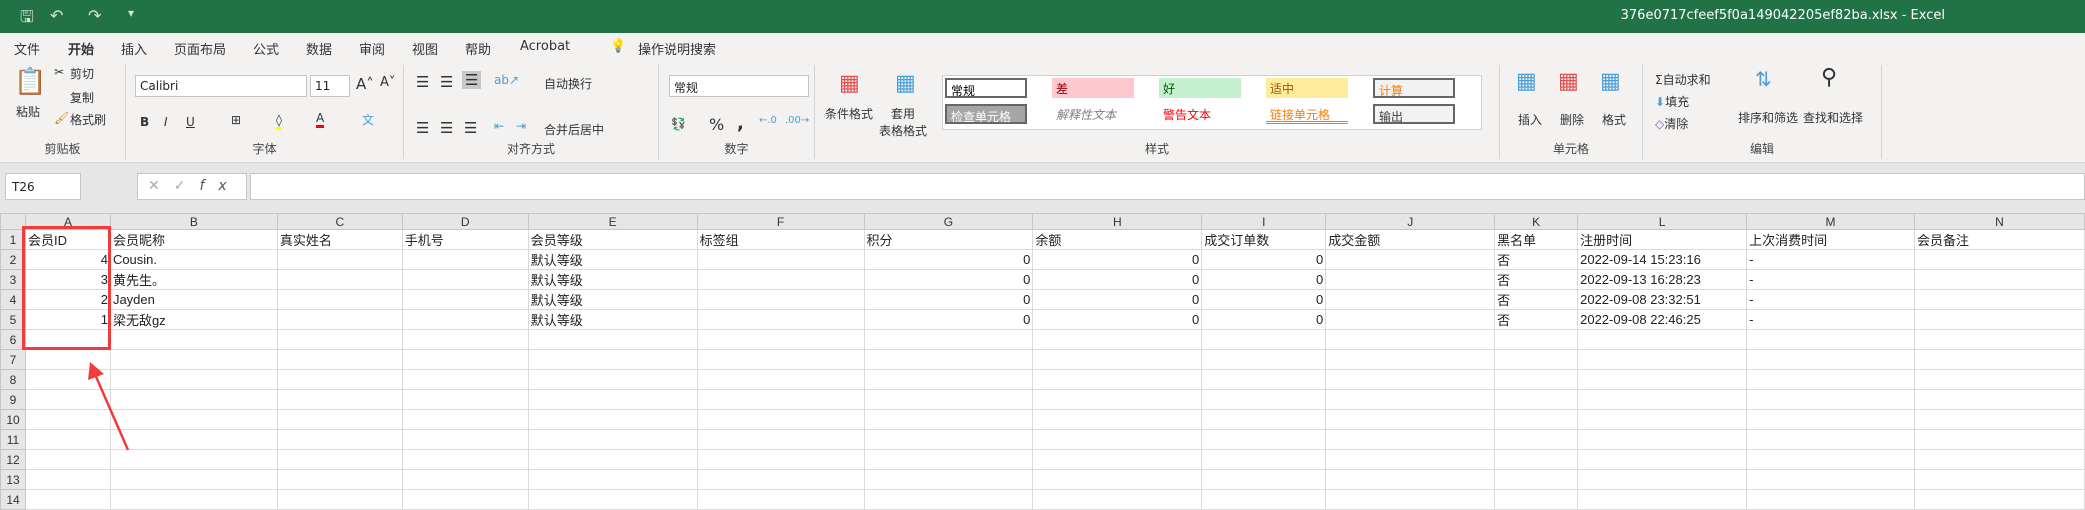  What do you see at coordinates (13, 479) in the screenshot?
I see `row-header: 13` at bounding box center [13, 479].